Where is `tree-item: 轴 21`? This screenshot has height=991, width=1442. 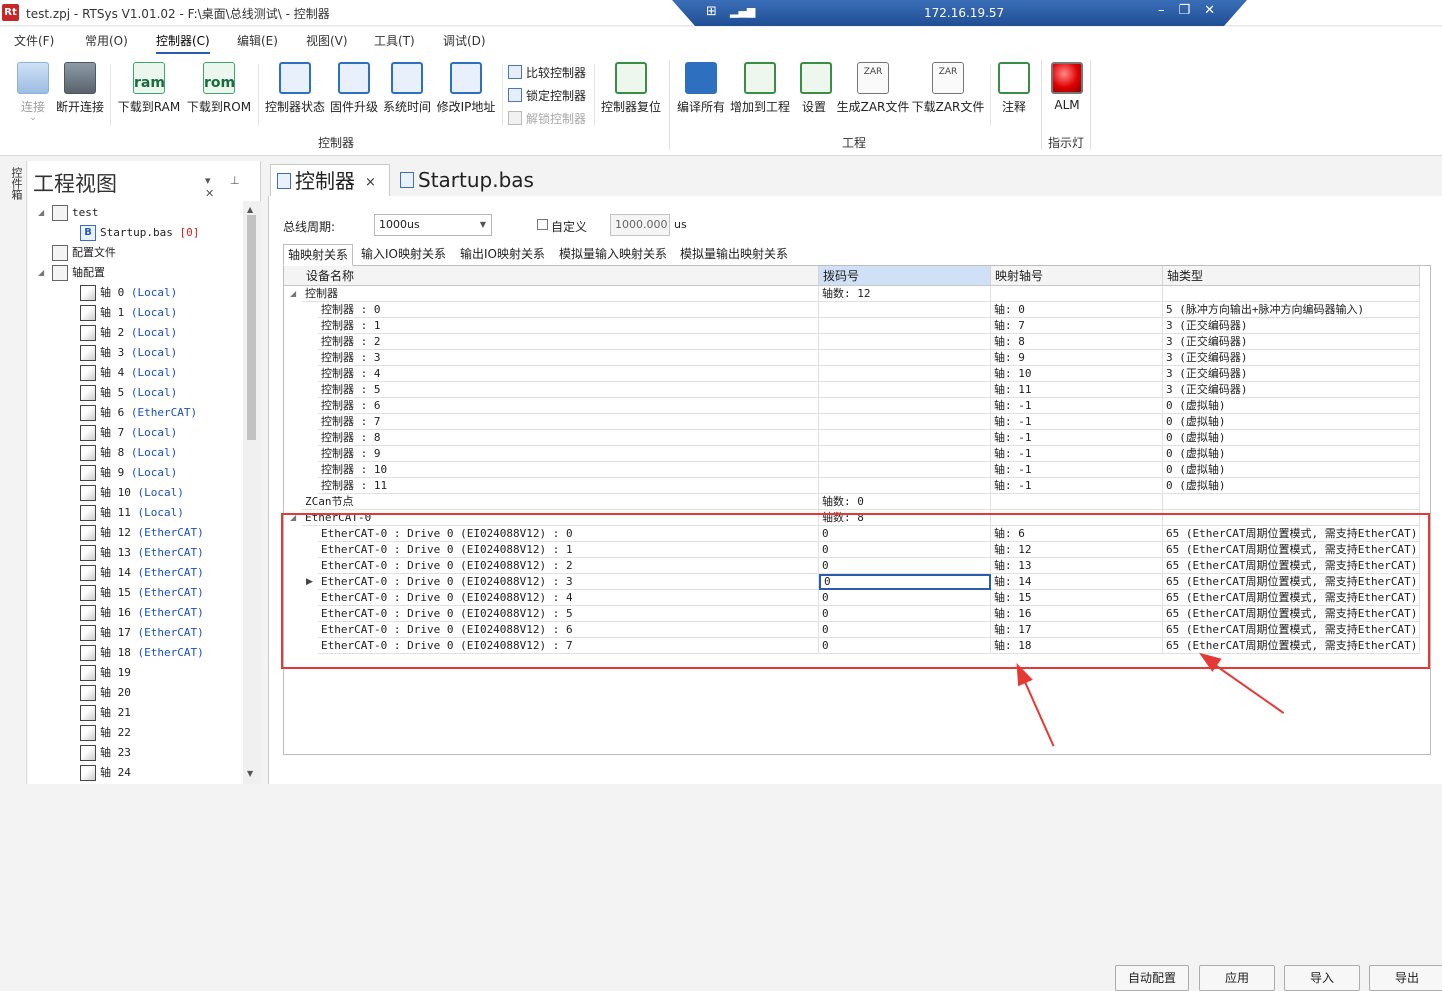 tree-item: 轴 21 is located at coordinates (135, 713).